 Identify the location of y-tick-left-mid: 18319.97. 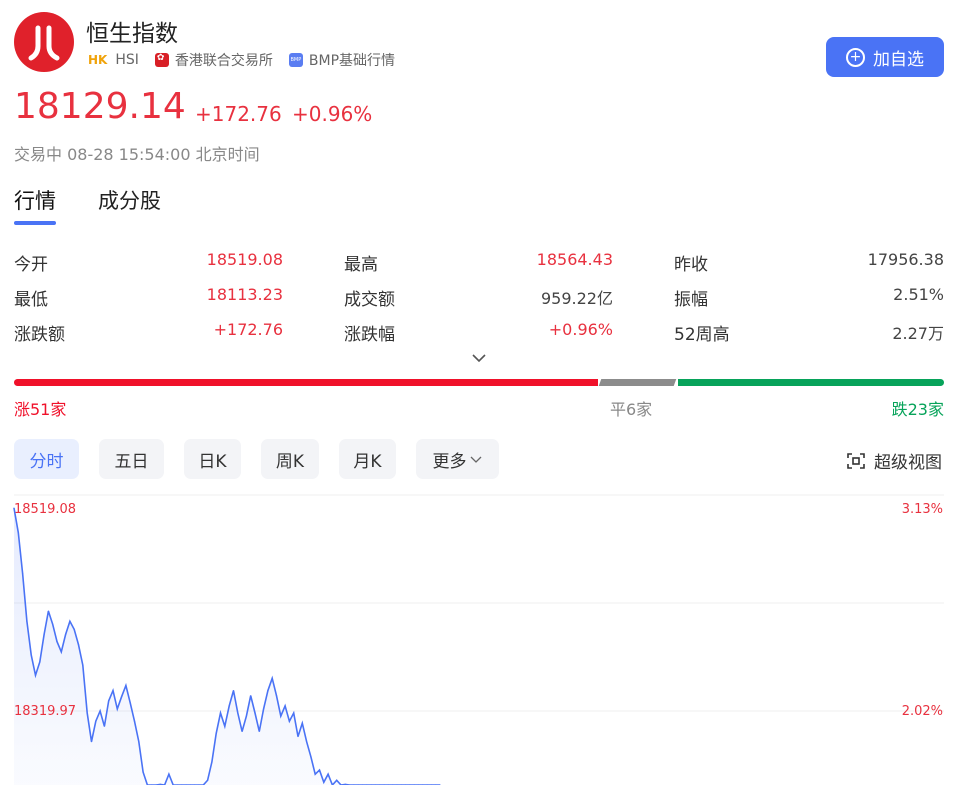
(45, 711).